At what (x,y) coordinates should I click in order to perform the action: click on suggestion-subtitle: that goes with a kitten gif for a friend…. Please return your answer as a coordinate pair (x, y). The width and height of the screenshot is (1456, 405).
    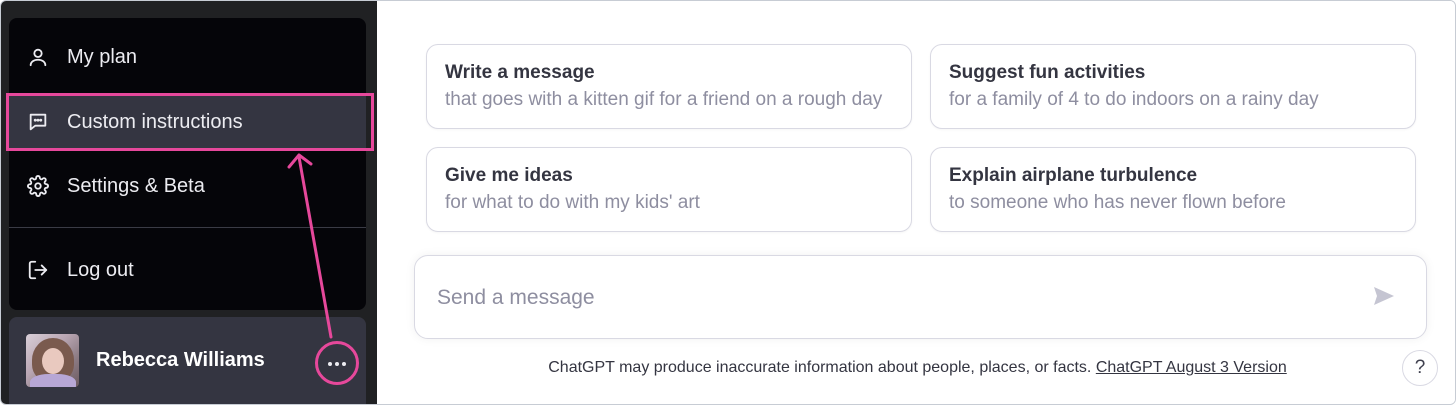
    Looking at the image, I should click on (664, 99).